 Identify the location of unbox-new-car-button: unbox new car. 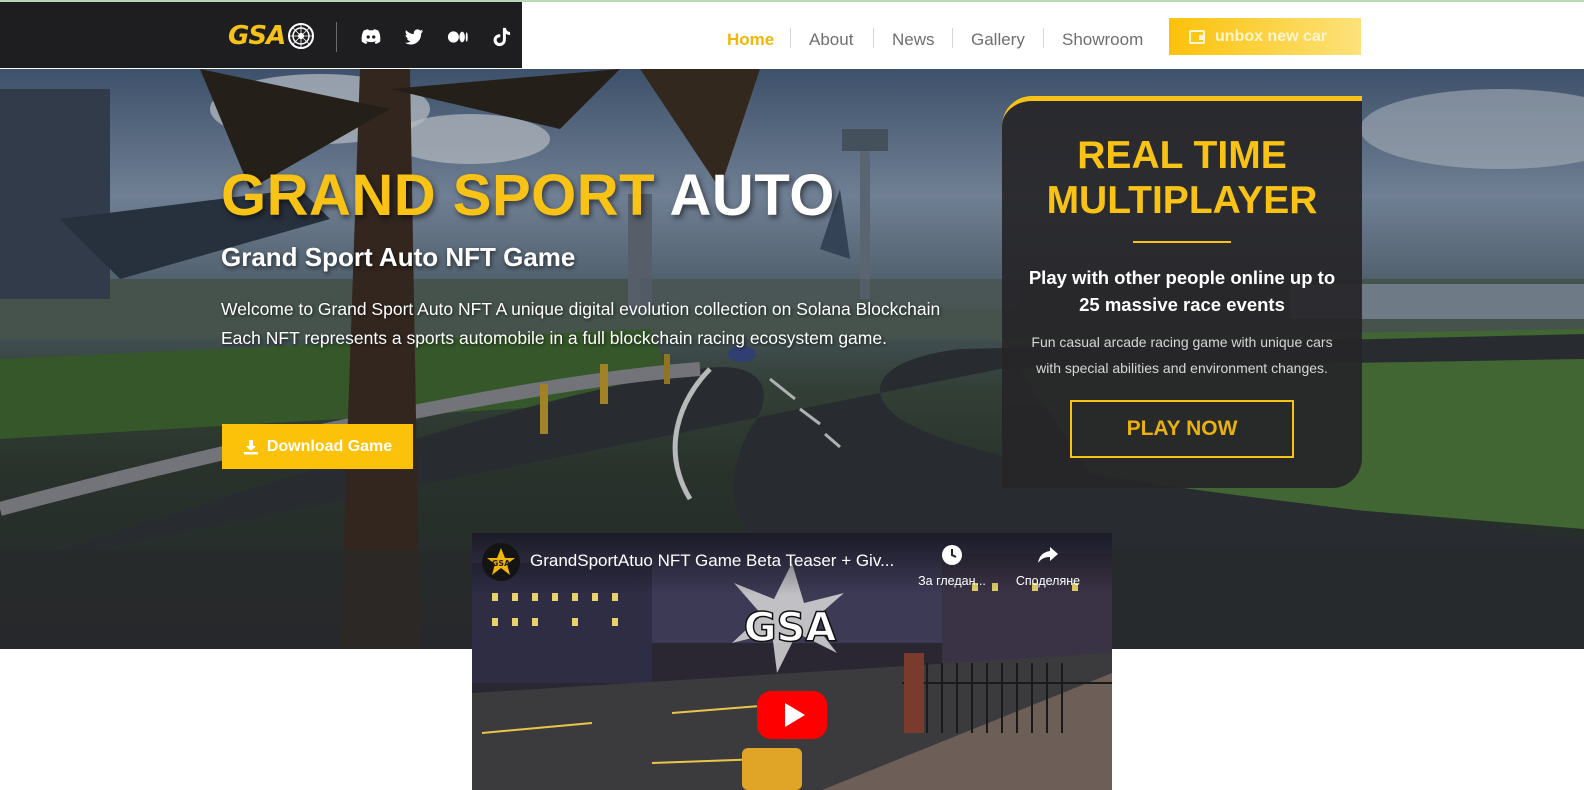
(1265, 36).